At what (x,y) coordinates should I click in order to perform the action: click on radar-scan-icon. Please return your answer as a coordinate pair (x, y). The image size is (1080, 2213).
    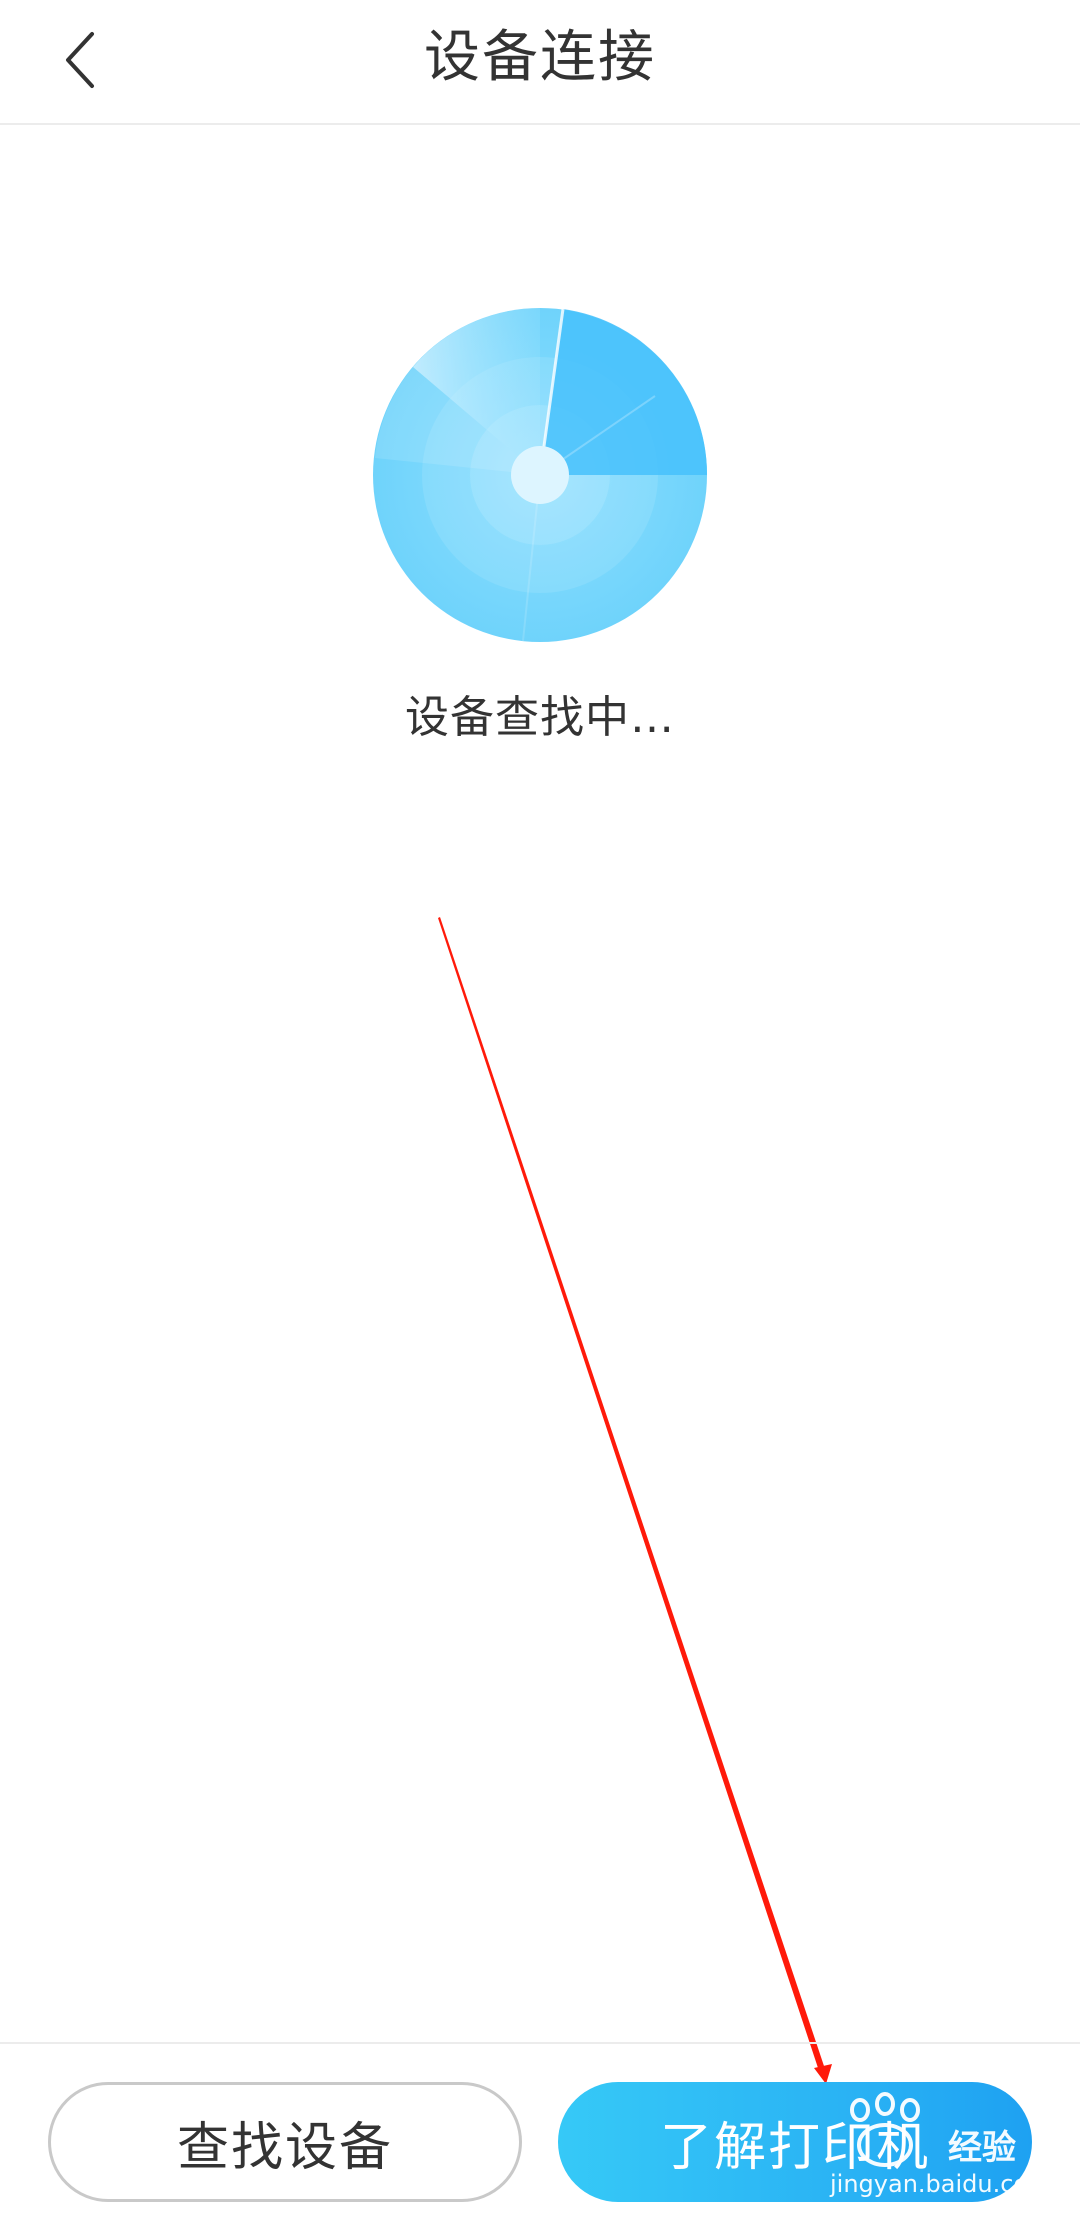
    Looking at the image, I should click on (540, 475).